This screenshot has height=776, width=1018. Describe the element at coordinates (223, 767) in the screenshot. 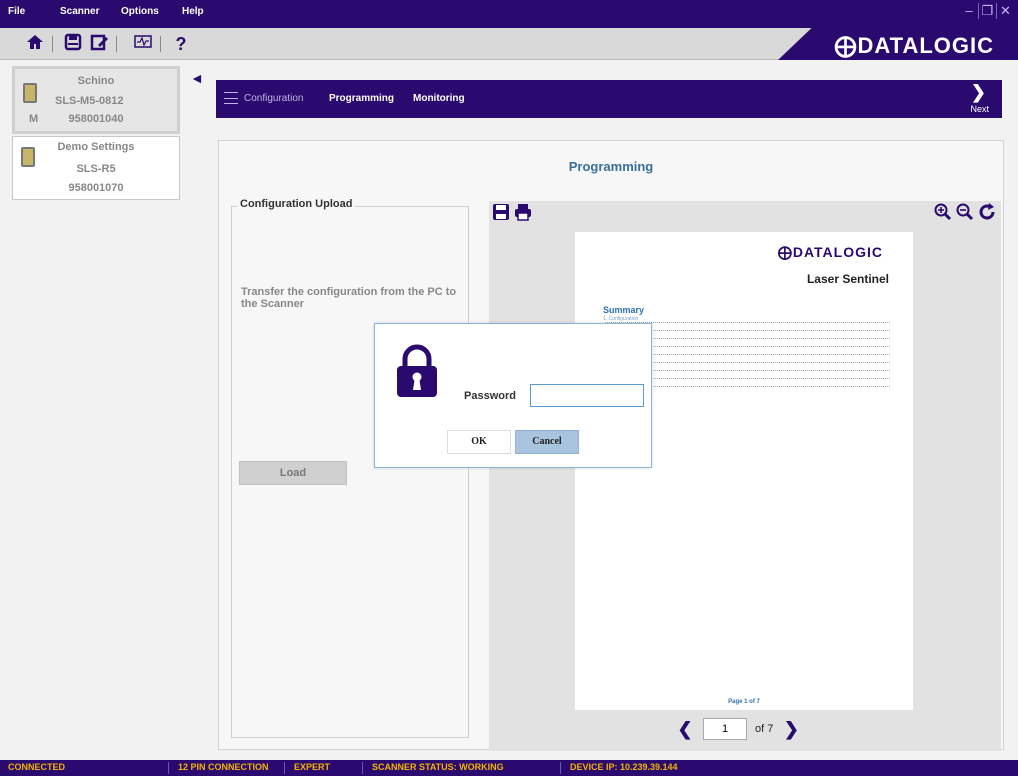

I see `pin-connection-status: 12 PIN CONNECTION` at that location.